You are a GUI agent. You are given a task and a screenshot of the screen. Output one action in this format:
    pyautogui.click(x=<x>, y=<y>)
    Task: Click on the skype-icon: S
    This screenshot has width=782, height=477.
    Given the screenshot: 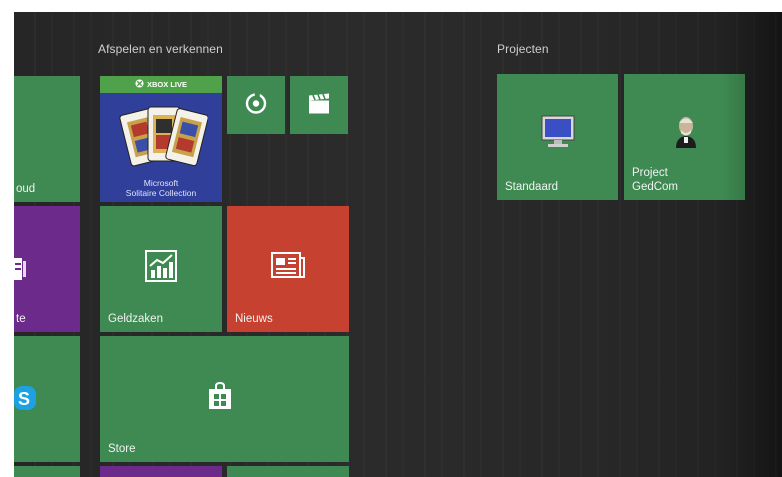 What is the action you would take?
    pyautogui.click(x=26, y=399)
    